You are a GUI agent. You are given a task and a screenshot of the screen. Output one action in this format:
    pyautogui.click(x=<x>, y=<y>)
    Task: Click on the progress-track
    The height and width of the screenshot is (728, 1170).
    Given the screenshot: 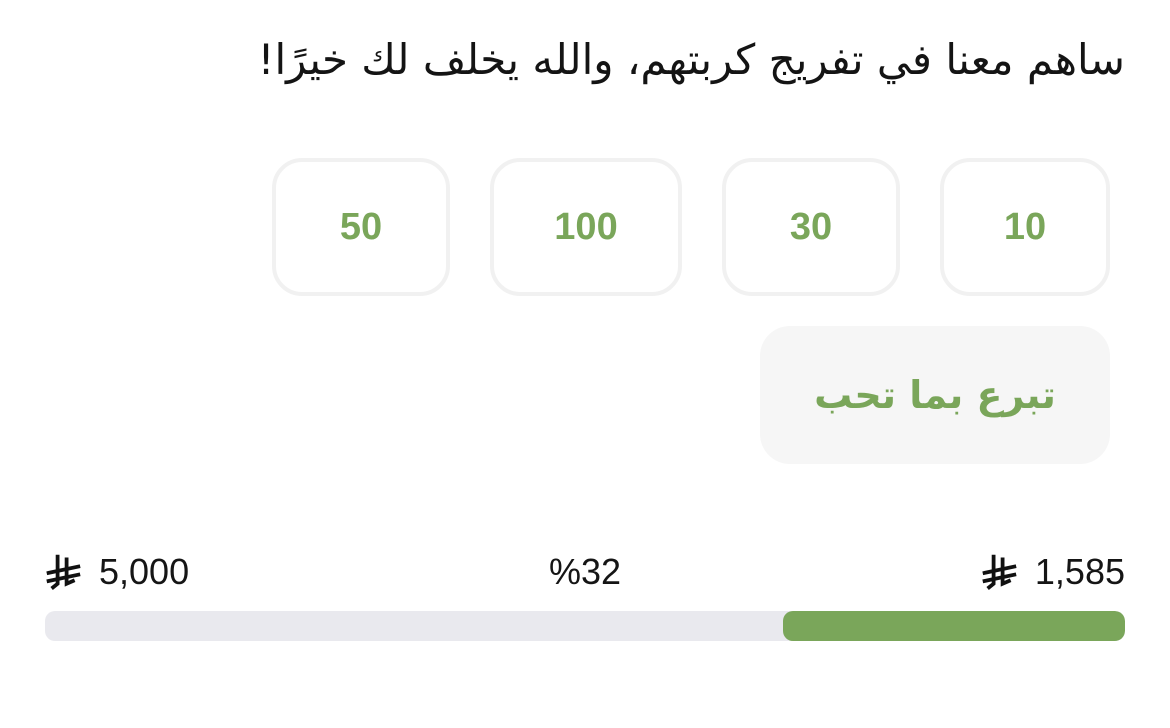 What is the action you would take?
    pyautogui.click(x=585, y=626)
    